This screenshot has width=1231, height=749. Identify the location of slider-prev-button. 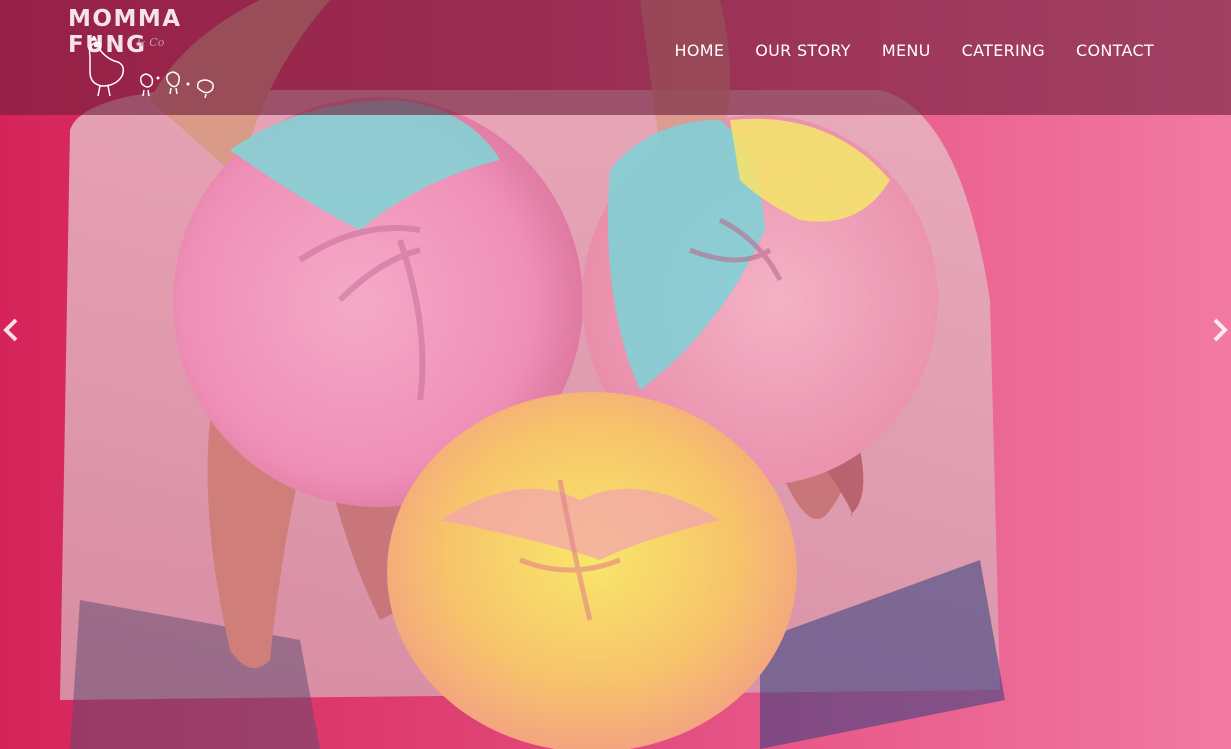
(11, 330).